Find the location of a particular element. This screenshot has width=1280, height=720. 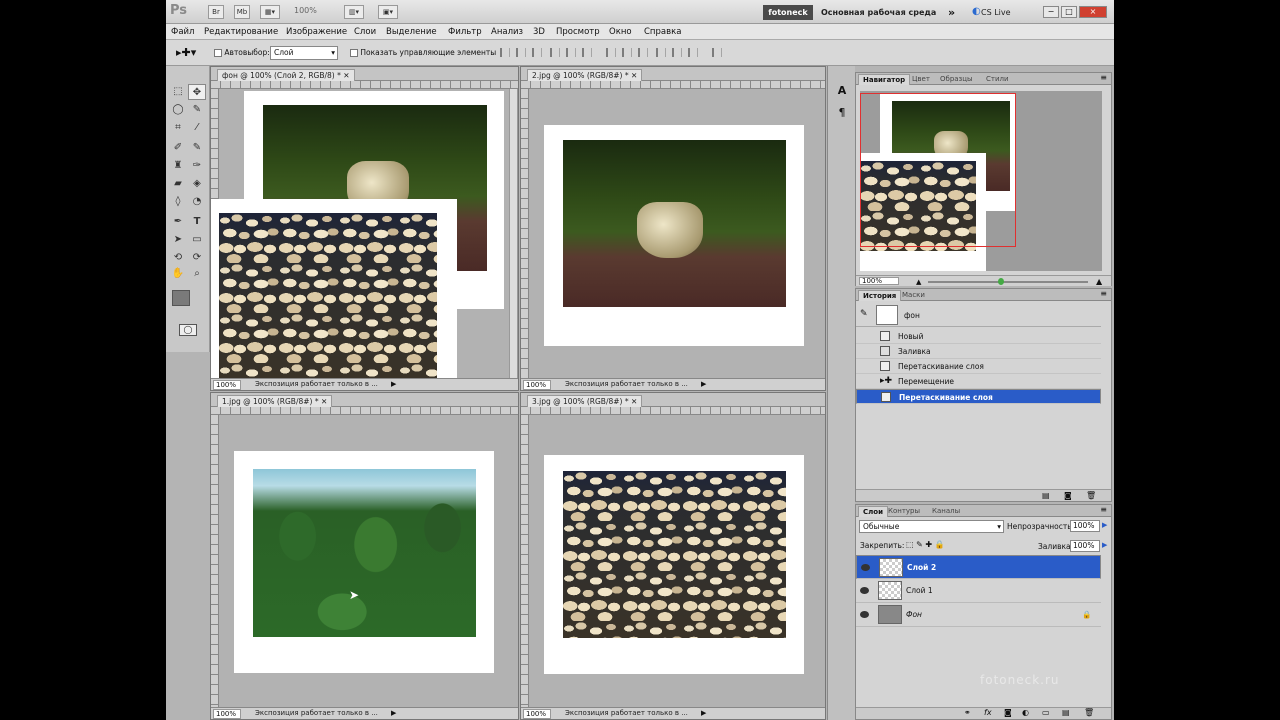

blend-mode-dropdown: Обычные ▾ is located at coordinates (931, 526).